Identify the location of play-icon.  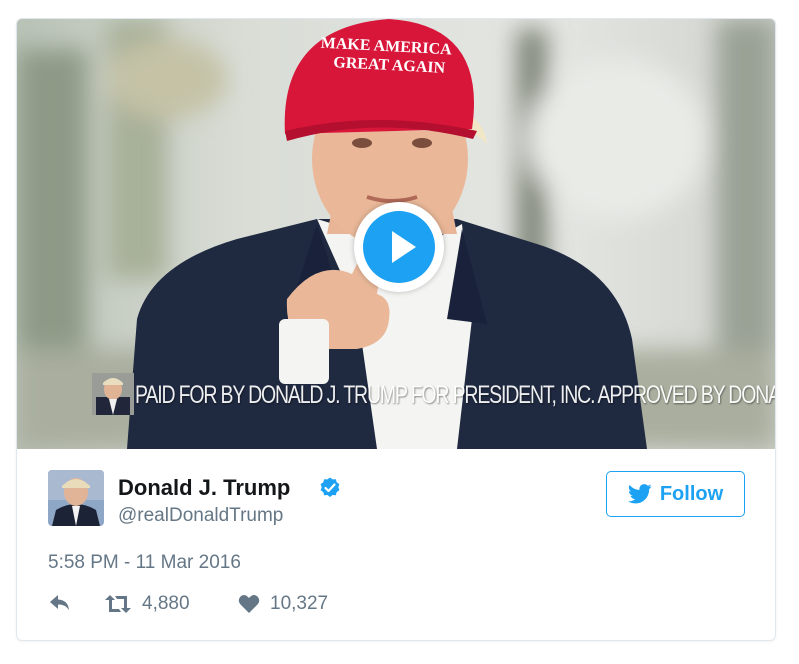
(404, 247).